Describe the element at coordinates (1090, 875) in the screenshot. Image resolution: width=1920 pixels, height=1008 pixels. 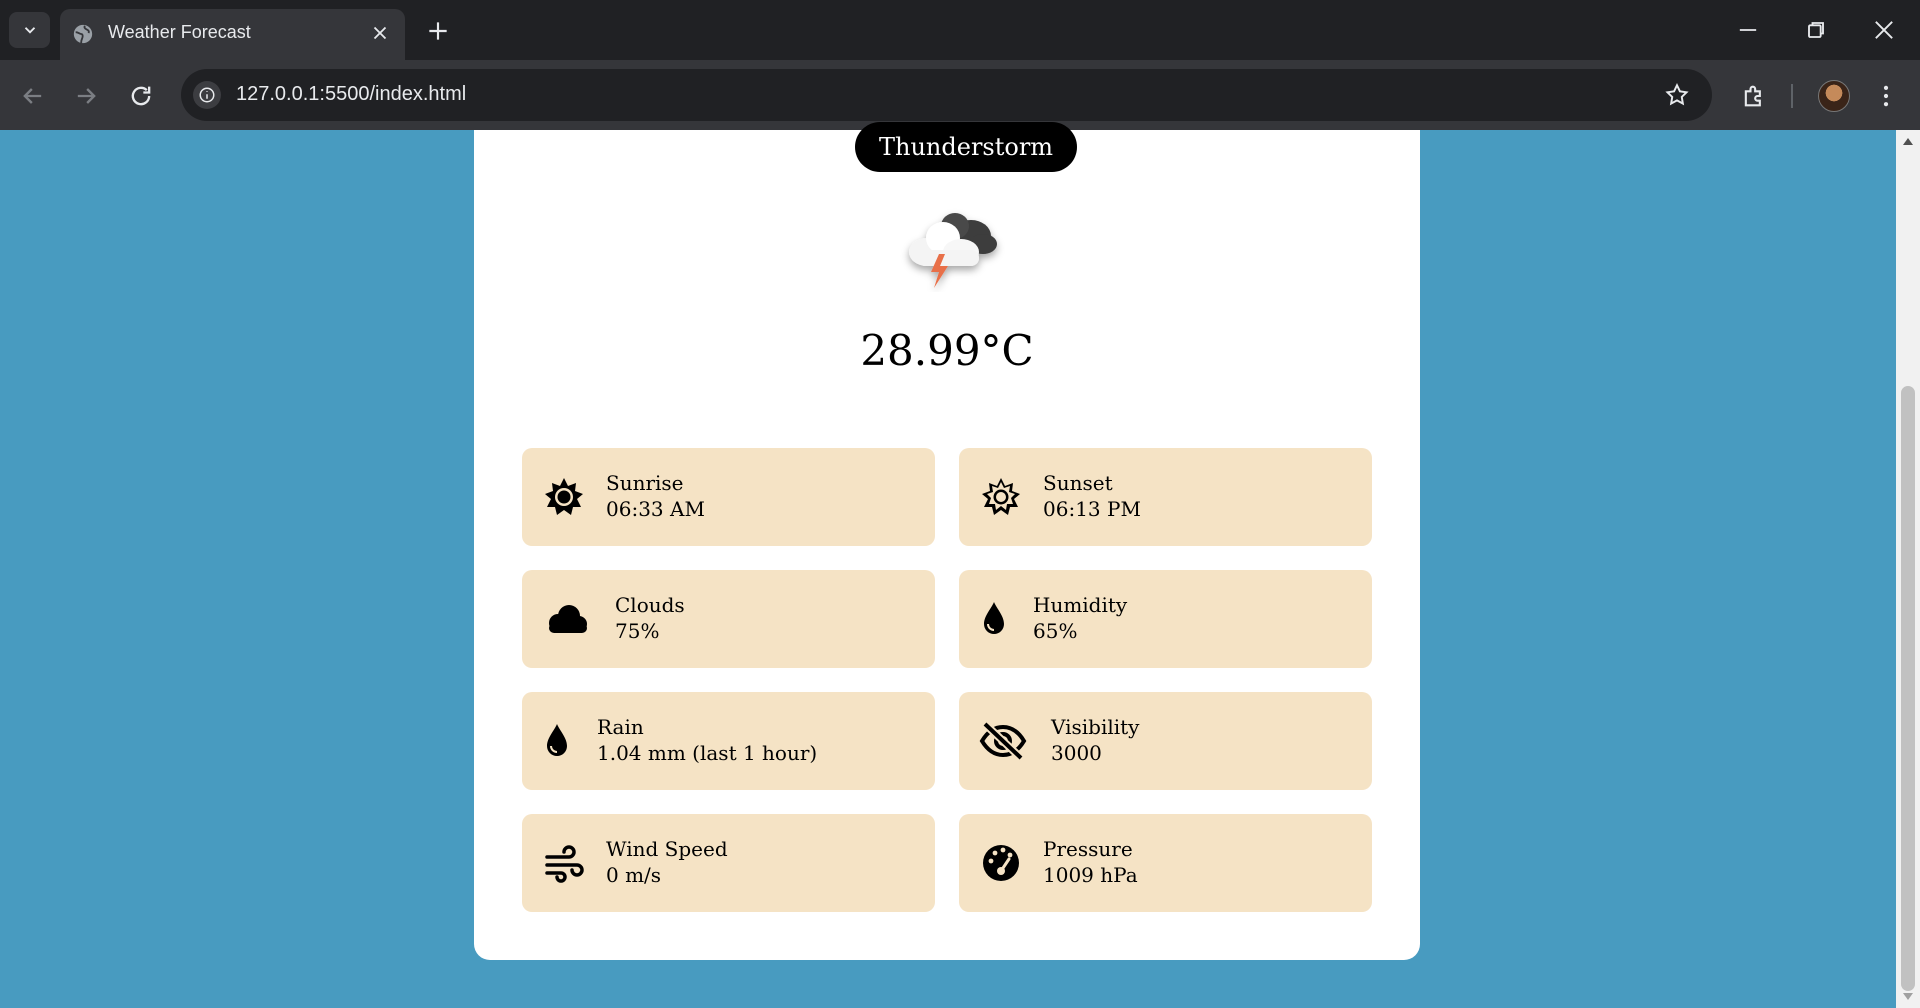
I see `stat-value: 1009 hPa` at that location.